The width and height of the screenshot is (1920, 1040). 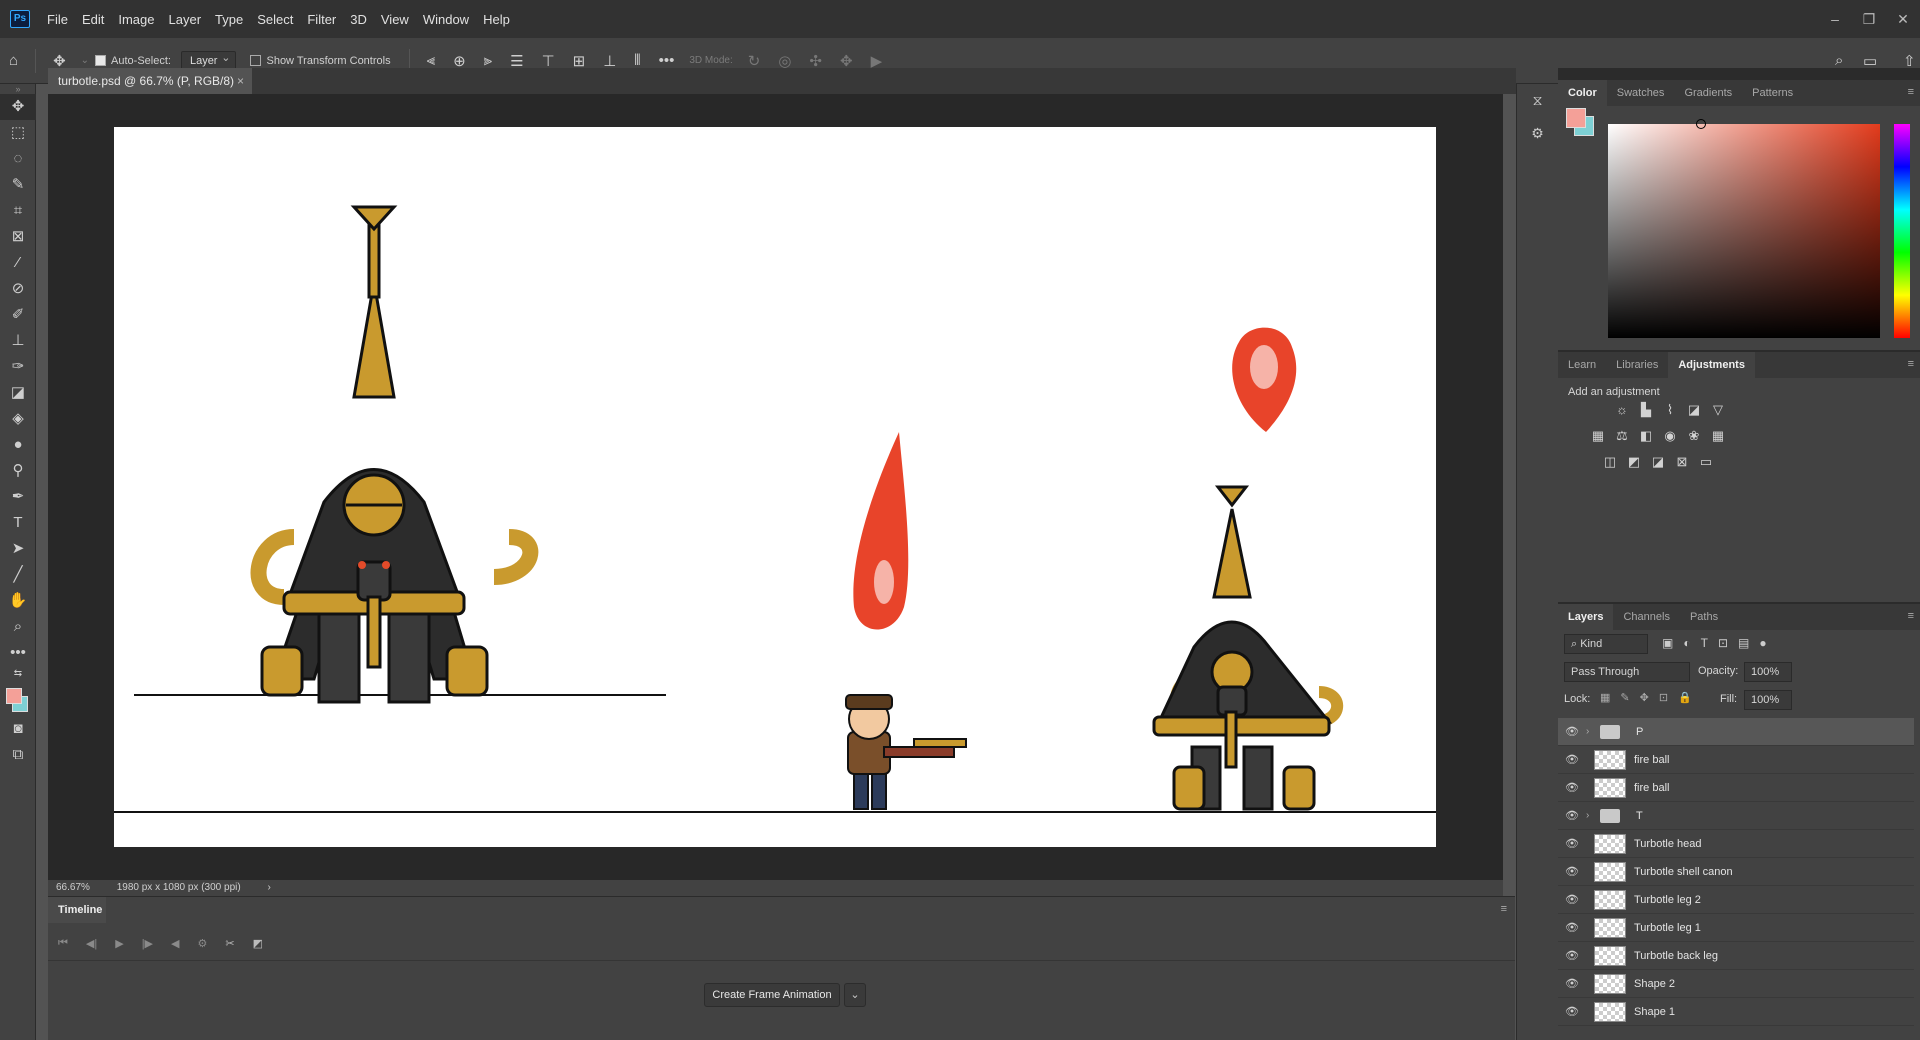 I want to click on lock-transparent-icon: ▦, so click(x=1605, y=697).